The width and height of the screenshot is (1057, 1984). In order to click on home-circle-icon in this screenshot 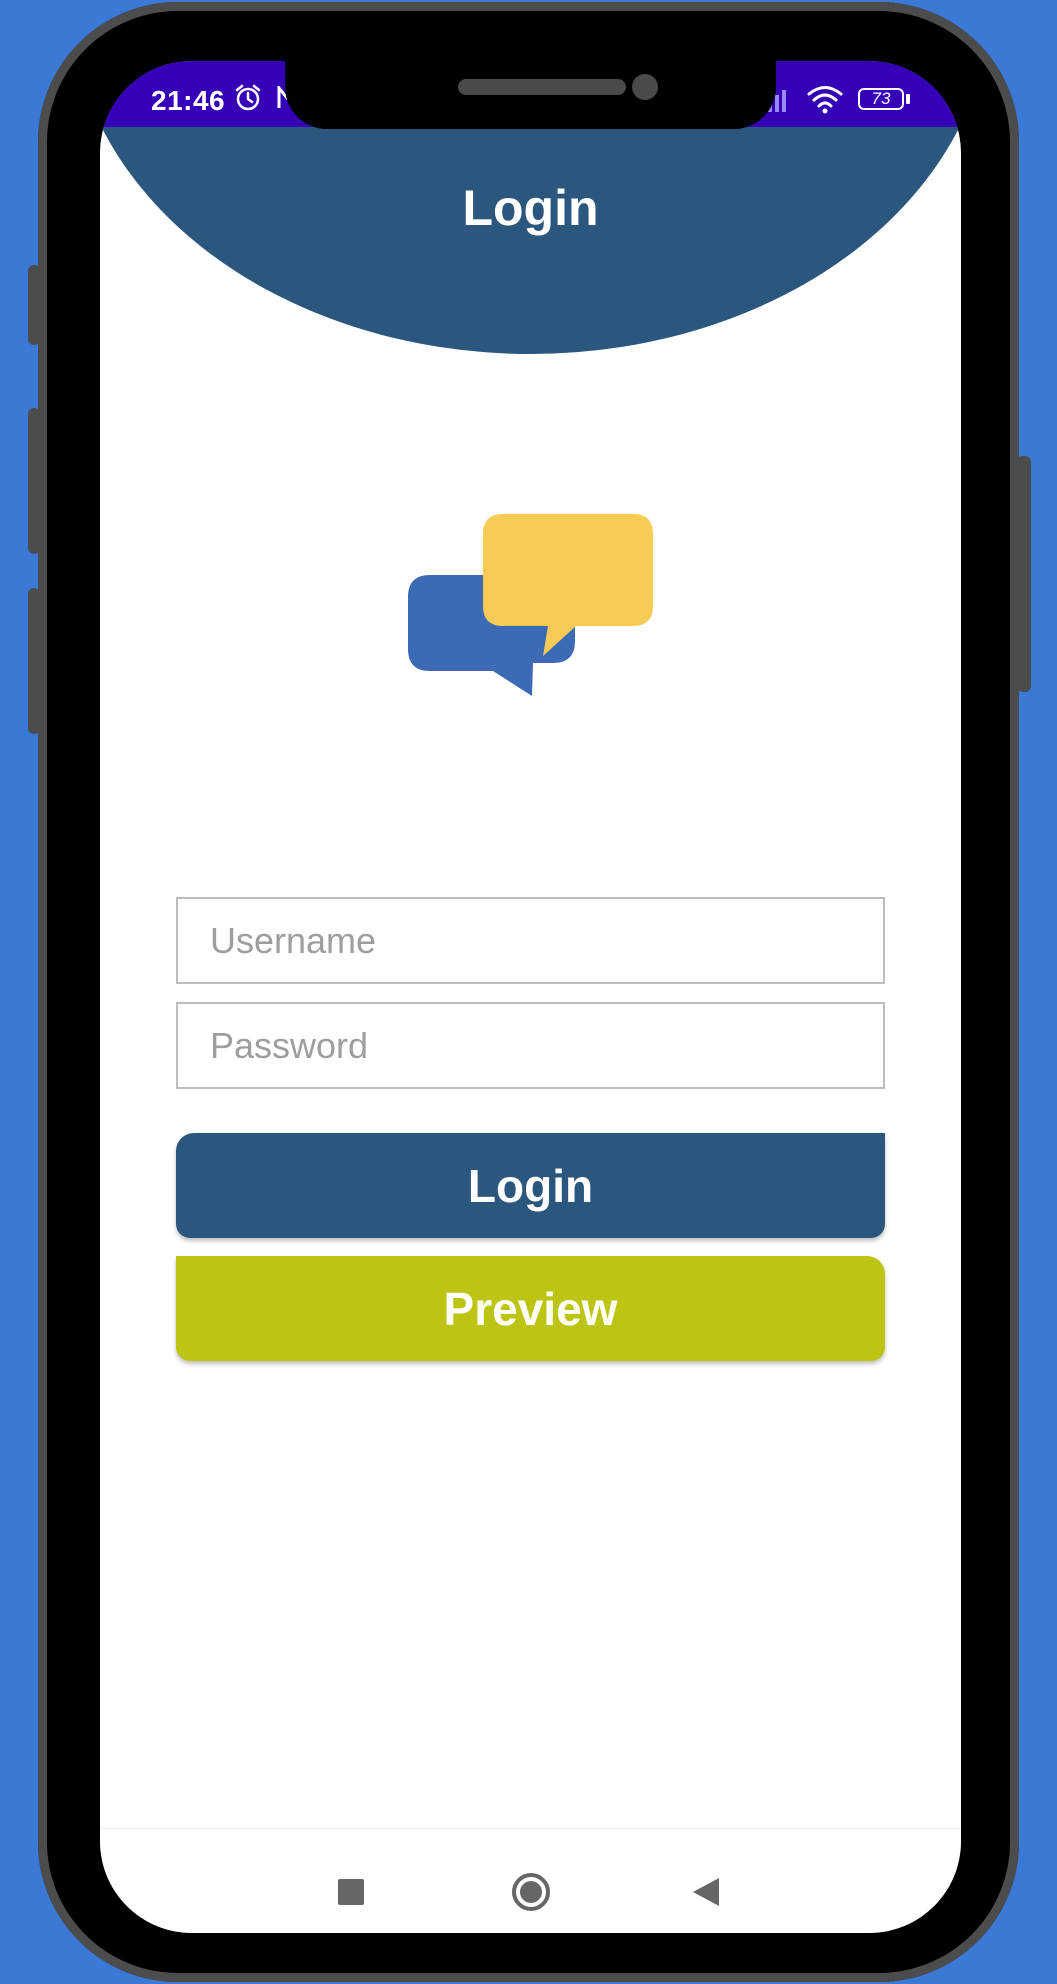, I will do `click(531, 1892)`.